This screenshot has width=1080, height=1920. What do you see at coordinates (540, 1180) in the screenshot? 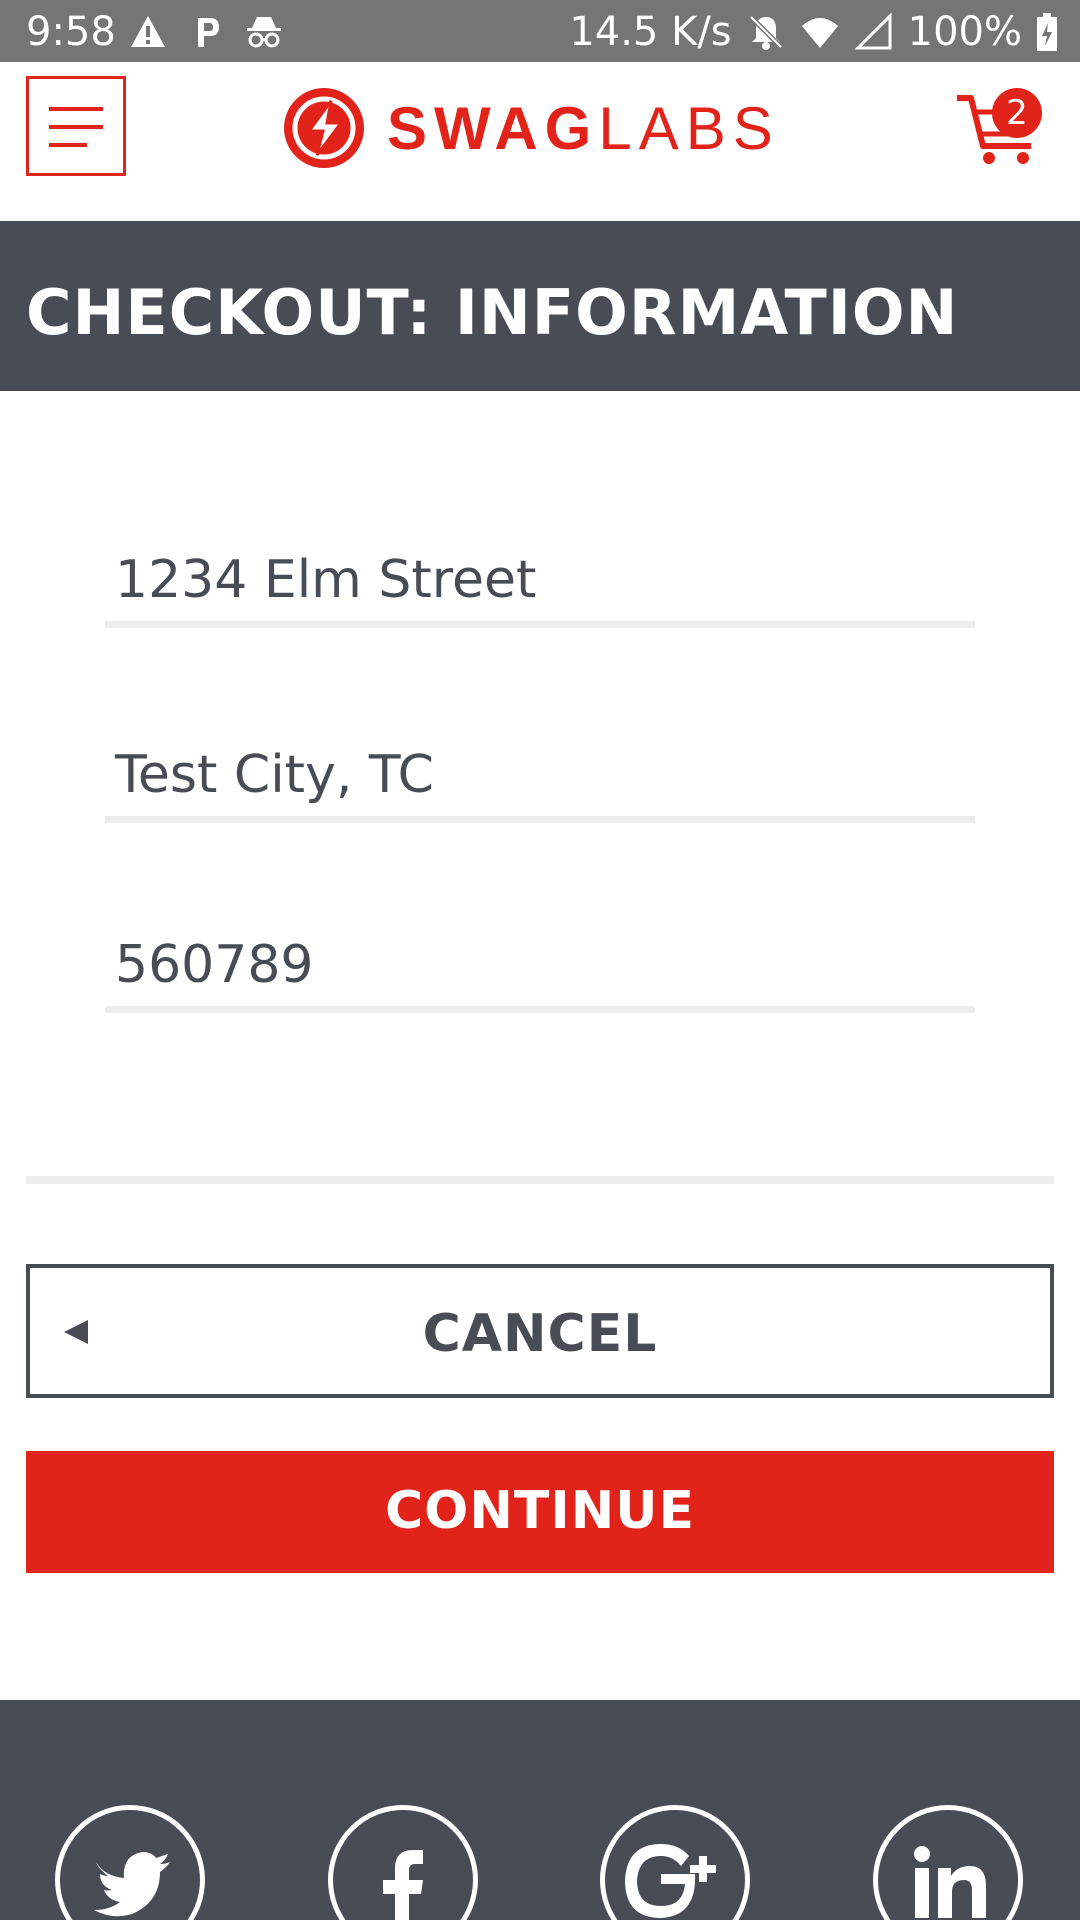
I see `section-divider` at bounding box center [540, 1180].